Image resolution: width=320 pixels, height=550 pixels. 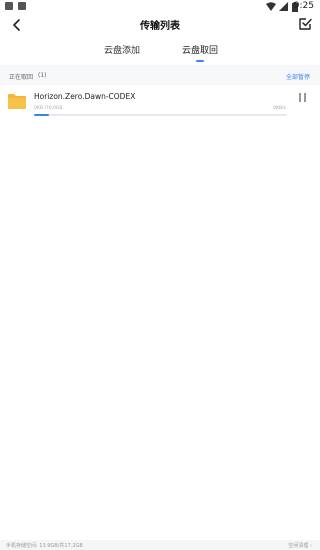 What do you see at coordinates (42, 115) in the screenshot?
I see `progress-fill` at bounding box center [42, 115].